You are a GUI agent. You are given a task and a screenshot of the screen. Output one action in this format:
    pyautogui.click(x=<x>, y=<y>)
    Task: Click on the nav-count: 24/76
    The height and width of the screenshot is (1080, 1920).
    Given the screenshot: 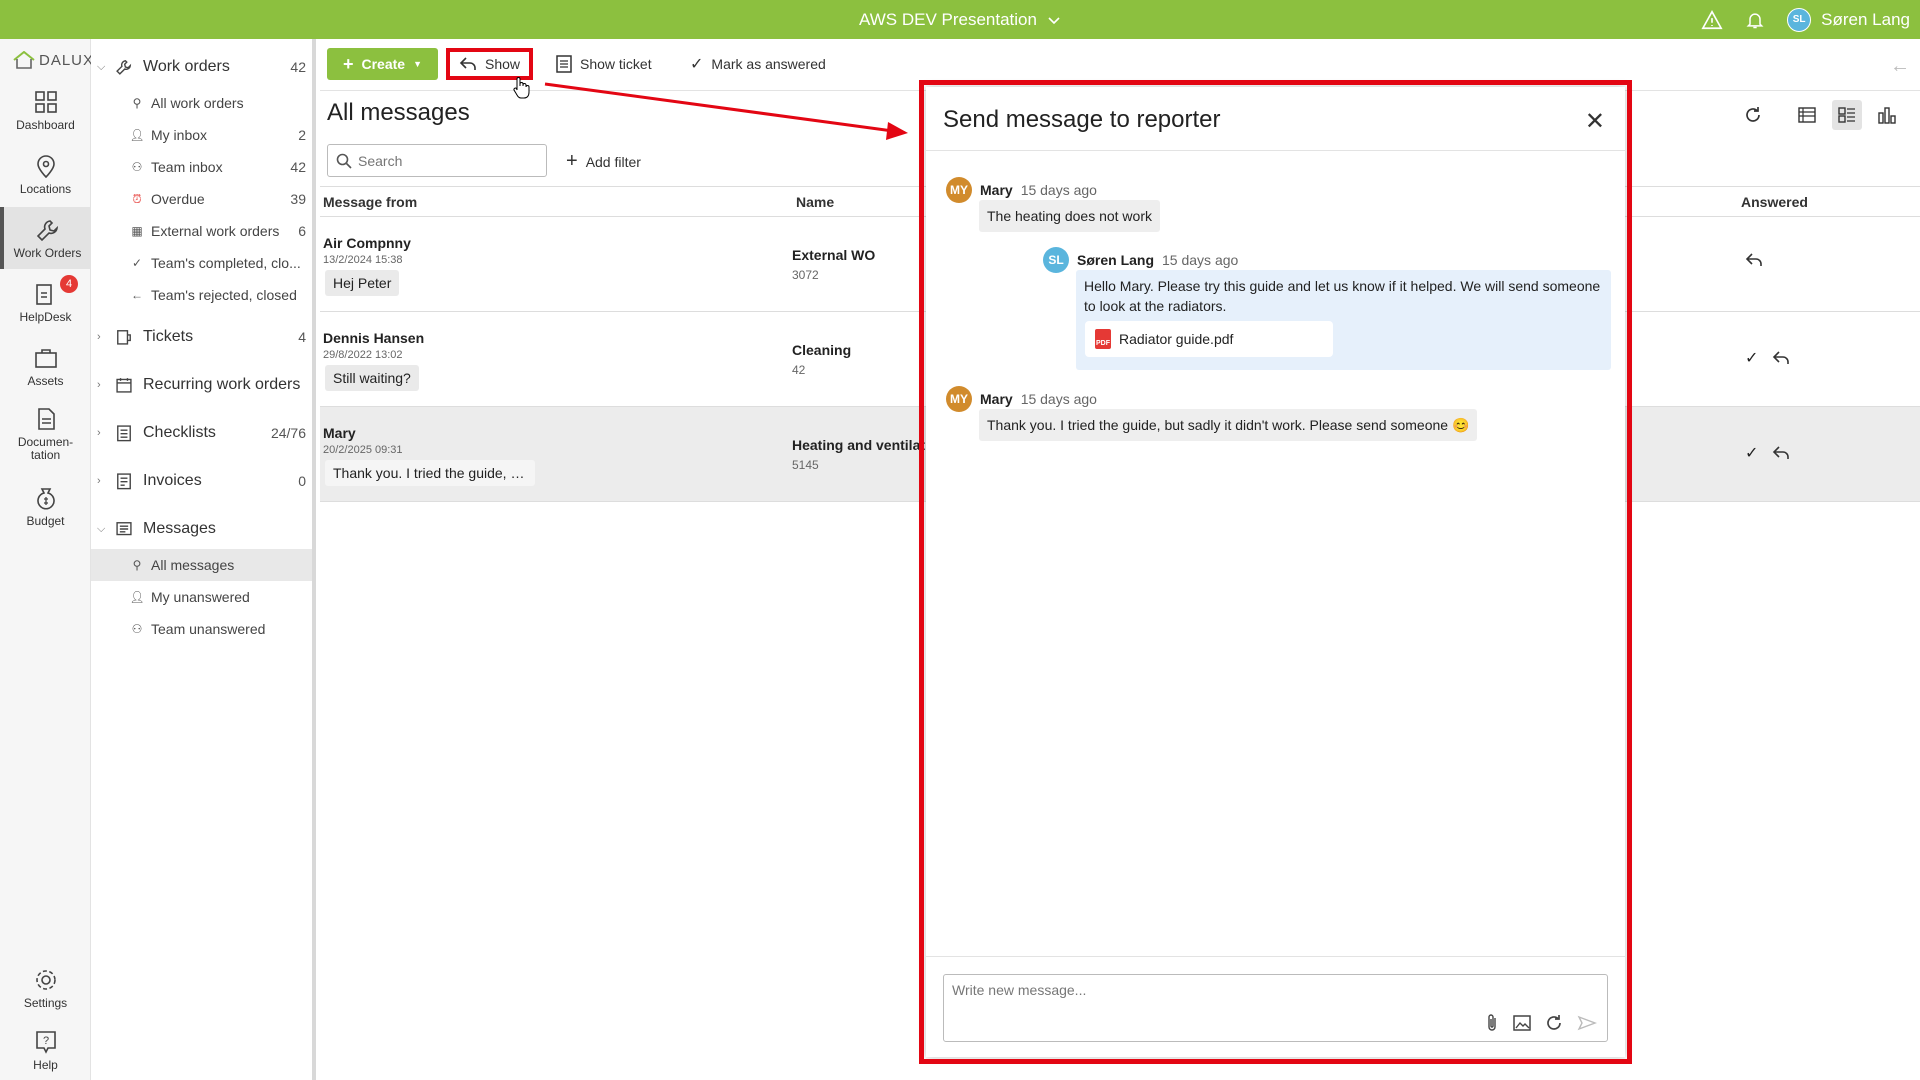 What is the action you would take?
    pyautogui.click(x=288, y=433)
    